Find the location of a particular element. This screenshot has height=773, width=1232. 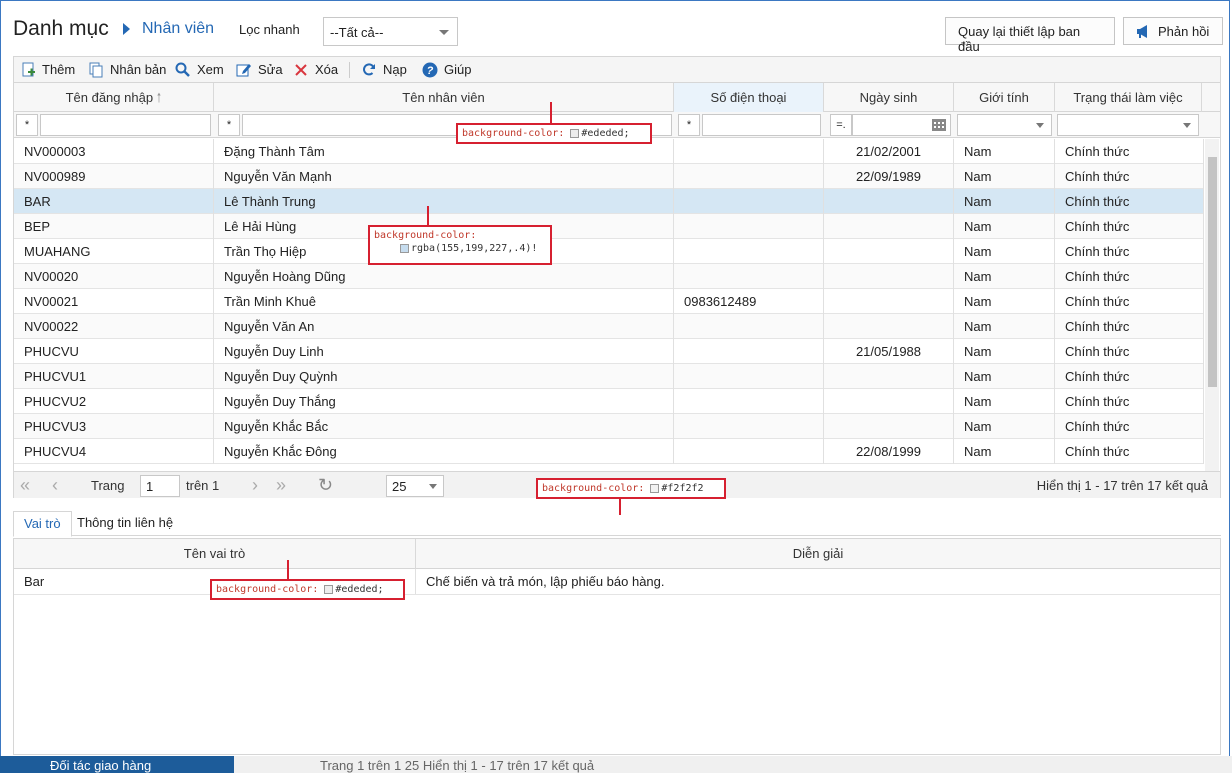

reload-button: Nạp is located at coordinates (384, 71).